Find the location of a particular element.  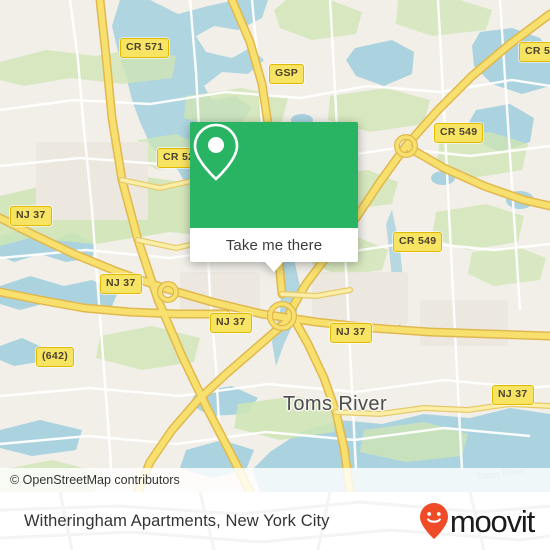

popup-arrow is located at coordinates (274, 267).